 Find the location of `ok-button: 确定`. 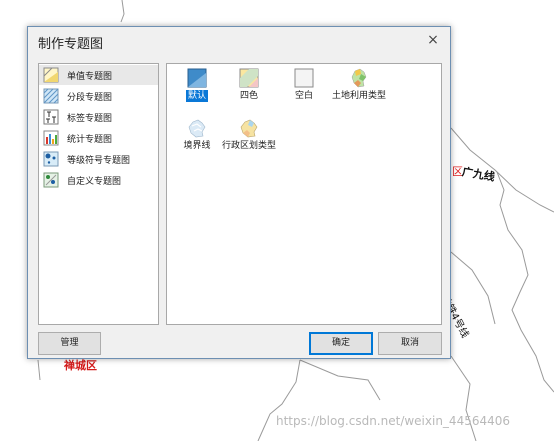

ok-button: 确定 is located at coordinates (341, 343).